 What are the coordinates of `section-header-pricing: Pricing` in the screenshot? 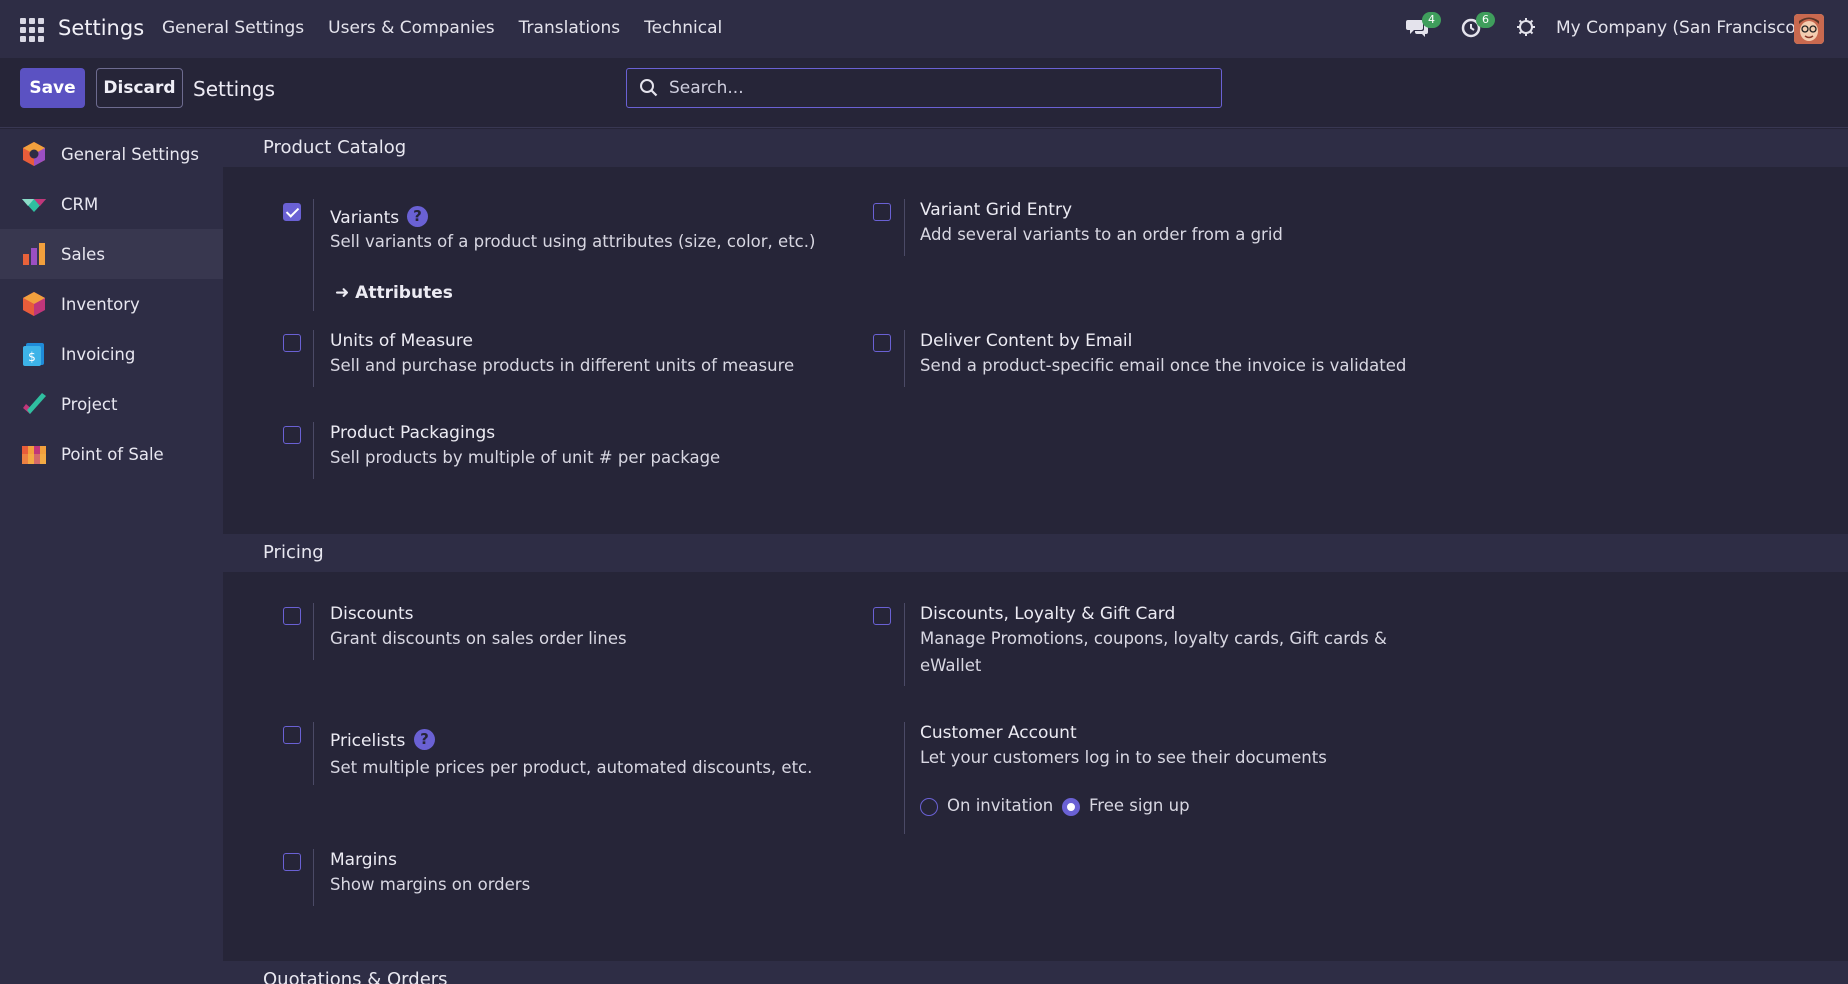 It's located at (1035, 553).